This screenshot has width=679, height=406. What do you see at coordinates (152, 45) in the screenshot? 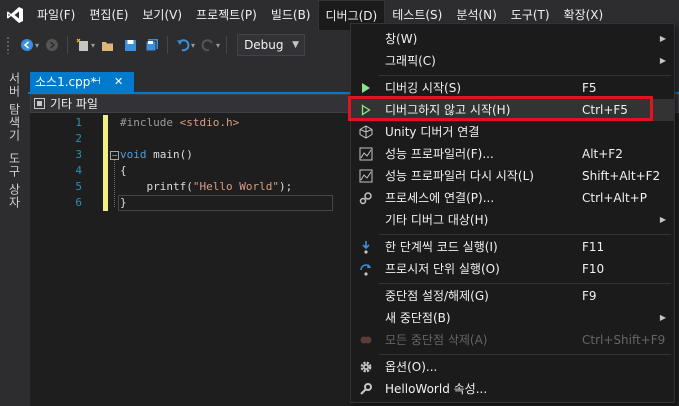
I see `save-all-icon` at bounding box center [152, 45].